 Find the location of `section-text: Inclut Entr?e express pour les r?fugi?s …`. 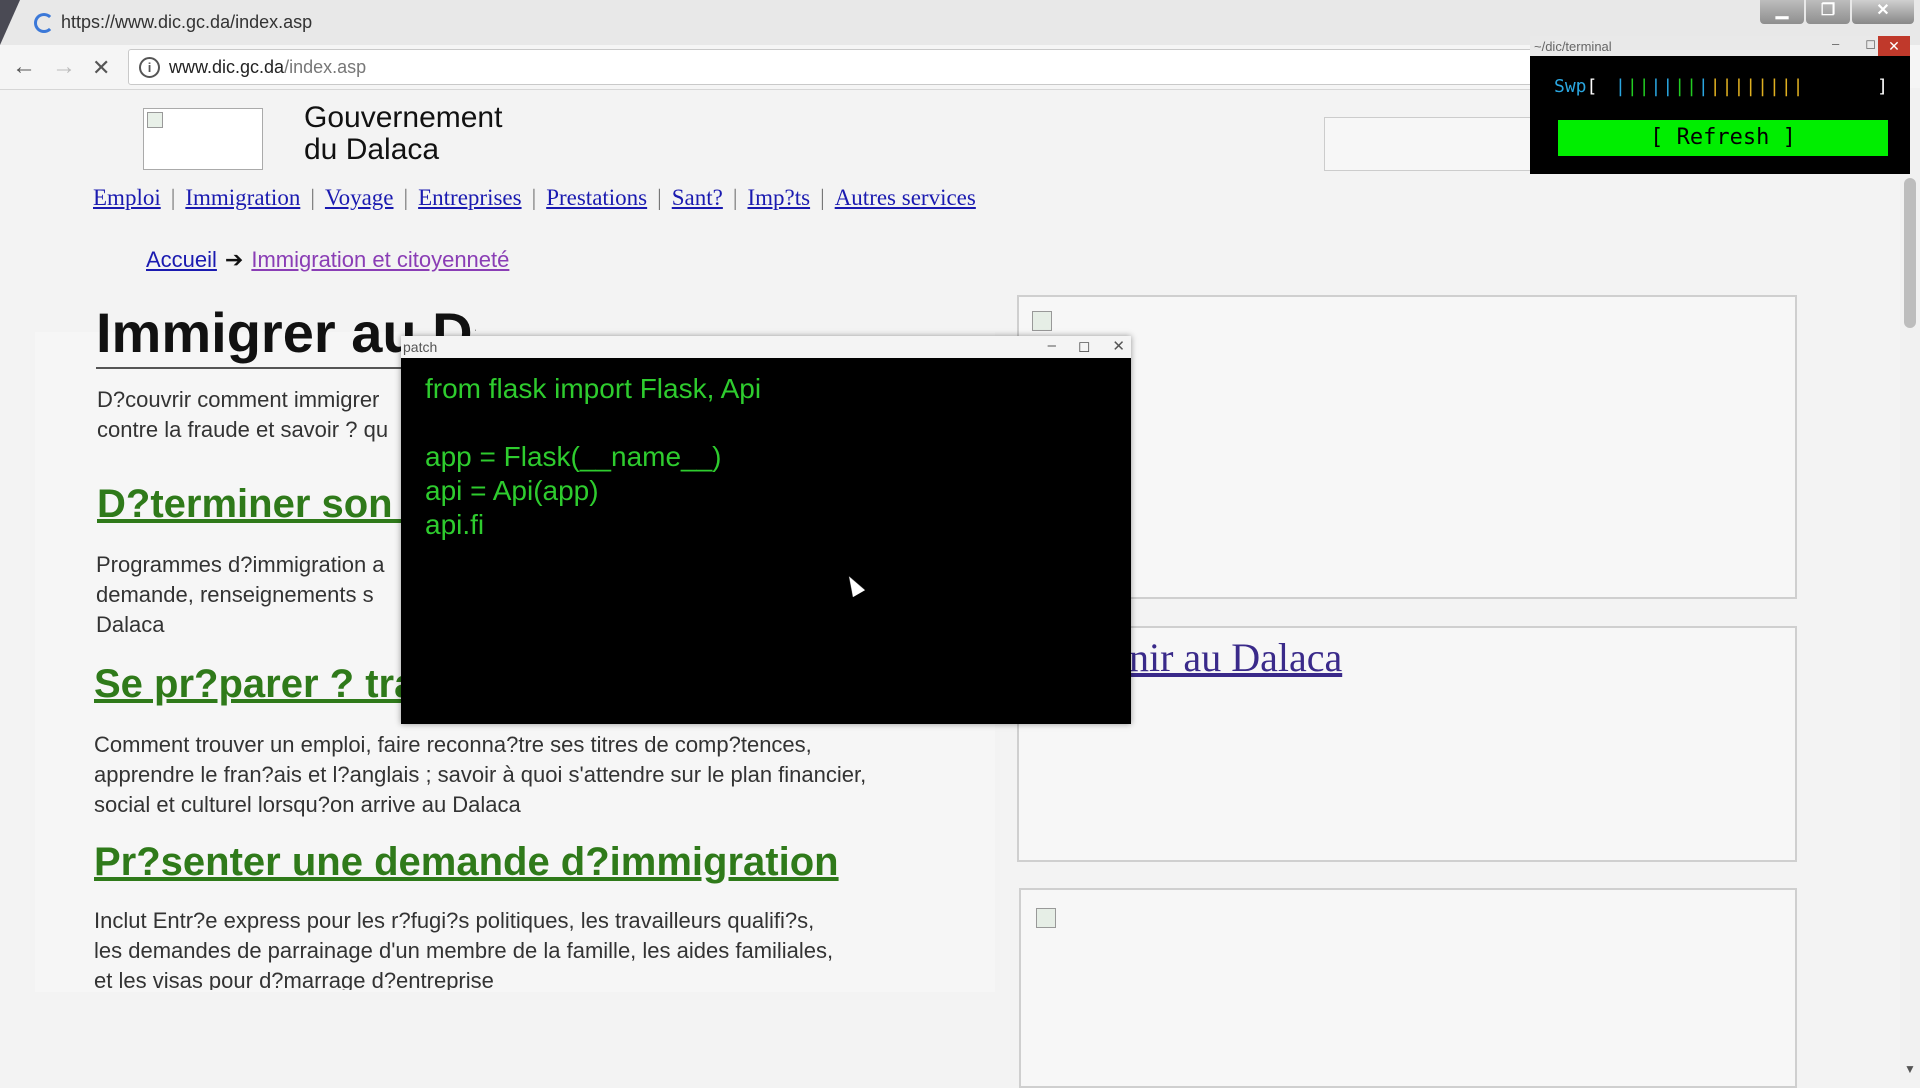

section-text: Inclut Entr?e express pour les r?fugi?s … is located at coordinates (463, 948).